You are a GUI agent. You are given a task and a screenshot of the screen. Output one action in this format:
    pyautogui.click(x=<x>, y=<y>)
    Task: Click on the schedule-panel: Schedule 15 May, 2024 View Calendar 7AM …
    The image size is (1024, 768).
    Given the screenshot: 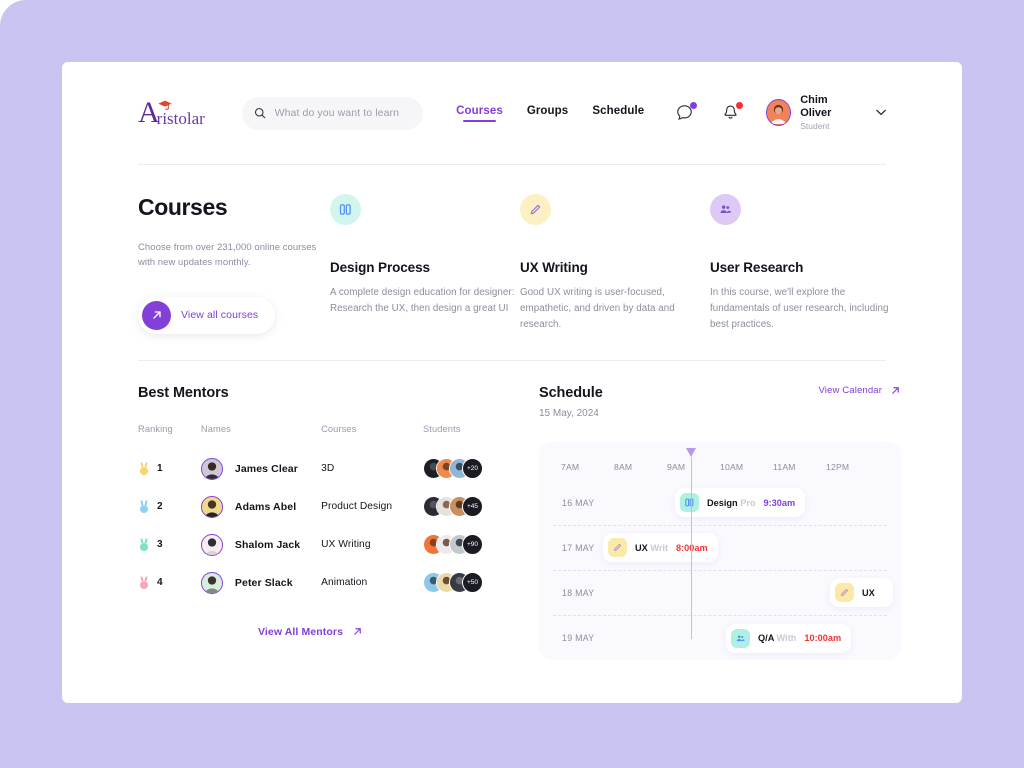 What is the action you would take?
    pyautogui.click(x=720, y=522)
    